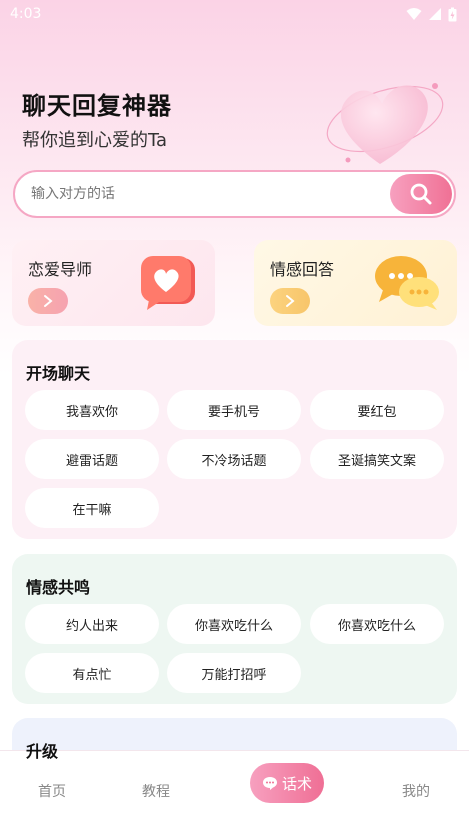  I want to click on app-title: 聊天回复神器, so click(97, 106).